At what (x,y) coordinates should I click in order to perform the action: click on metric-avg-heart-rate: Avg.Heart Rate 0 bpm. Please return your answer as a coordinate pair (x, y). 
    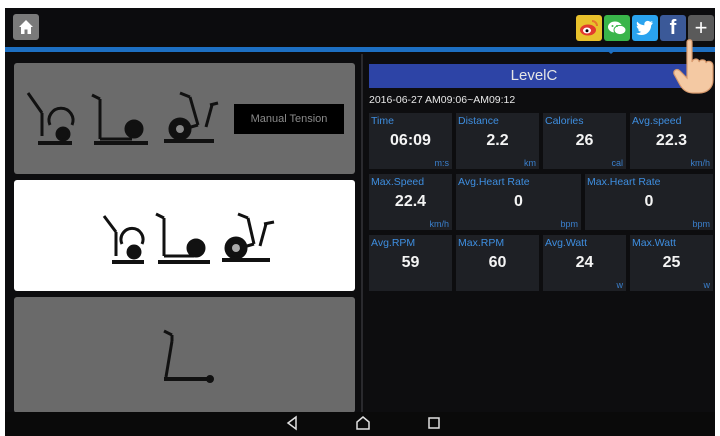
    Looking at the image, I should click on (518, 202).